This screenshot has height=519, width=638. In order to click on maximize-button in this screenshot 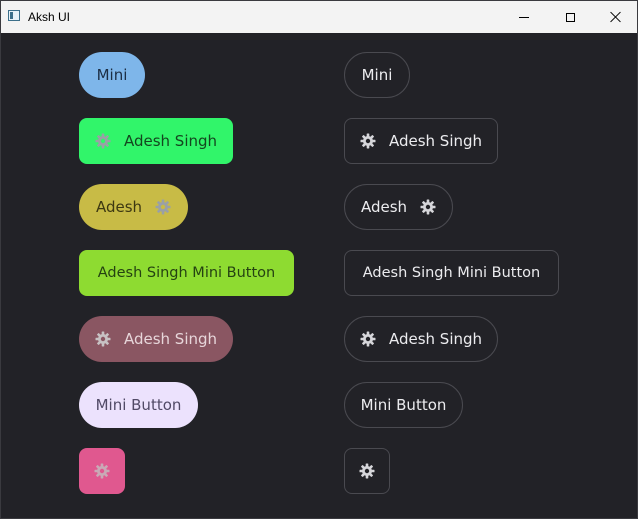, I will do `click(570, 17)`.